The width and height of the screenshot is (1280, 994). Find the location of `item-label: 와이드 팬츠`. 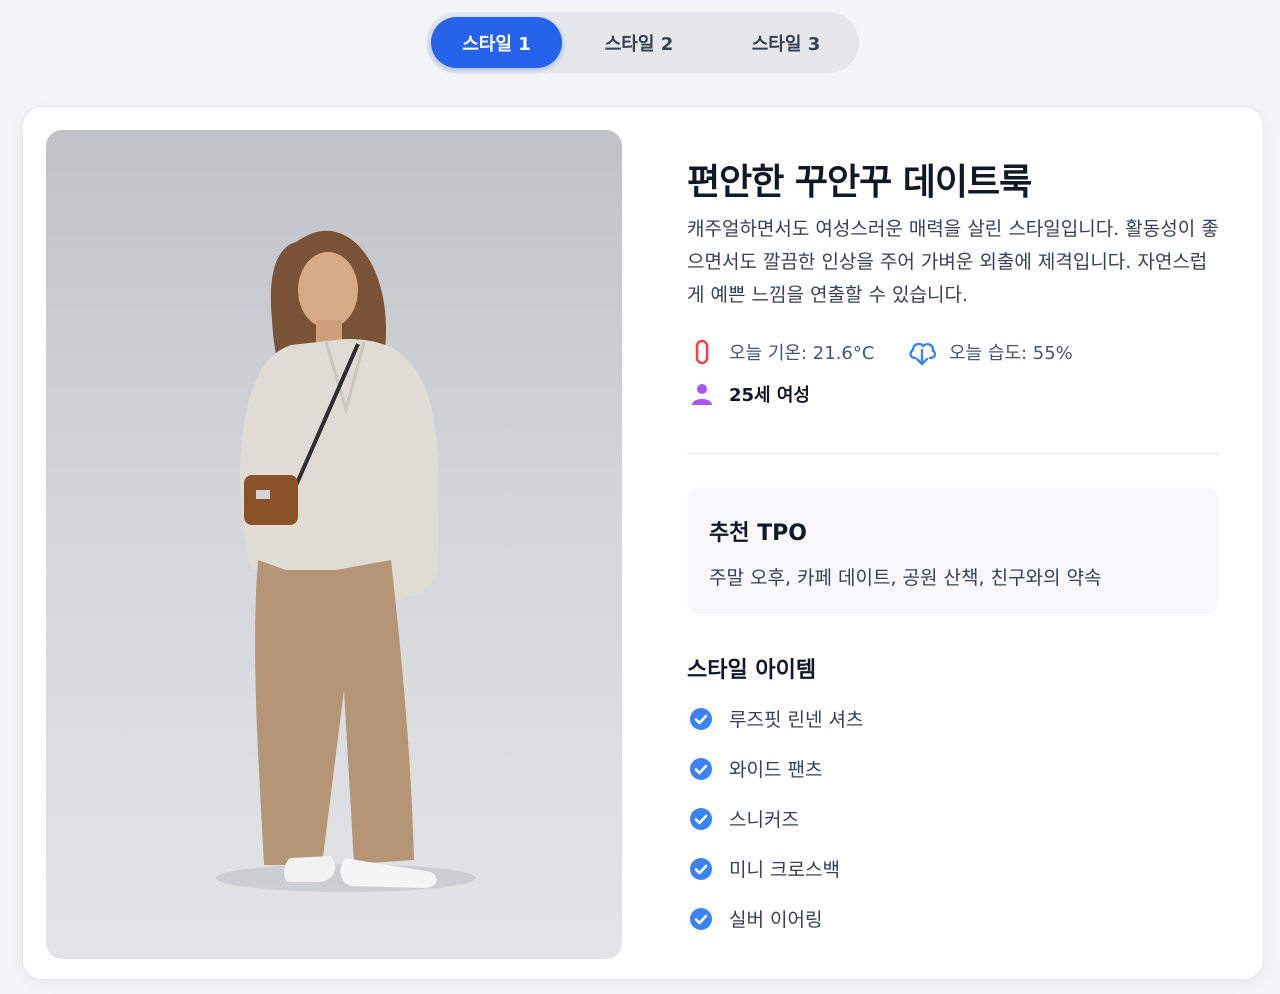

item-label: 와이드 팬츠 is located at coordinates (776, 770).